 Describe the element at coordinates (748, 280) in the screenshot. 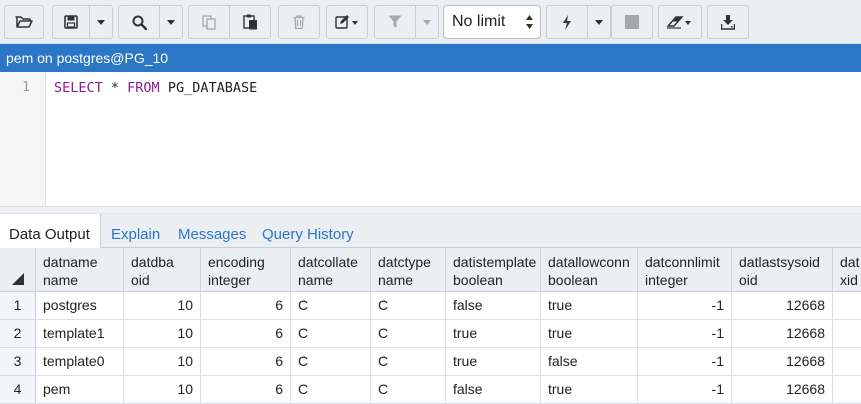

I see `column-type: oid` at that location.